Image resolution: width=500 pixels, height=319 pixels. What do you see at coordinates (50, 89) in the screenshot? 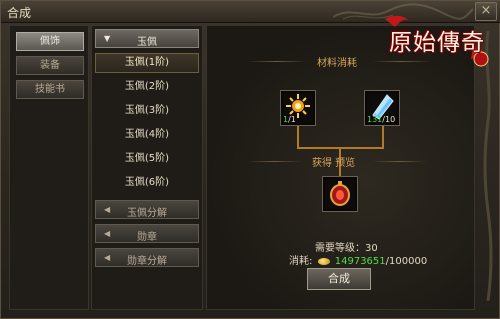
I see `category-tab-skillbooks: 技能书` at bounding box center [50, 89].